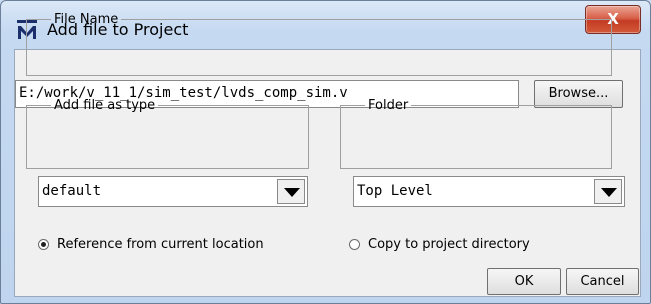 The height and width of the screenshot is (304, 651). Describe the element at coordinates (524, 281) in the screenshot. I see `ok-button: OK` at that location.